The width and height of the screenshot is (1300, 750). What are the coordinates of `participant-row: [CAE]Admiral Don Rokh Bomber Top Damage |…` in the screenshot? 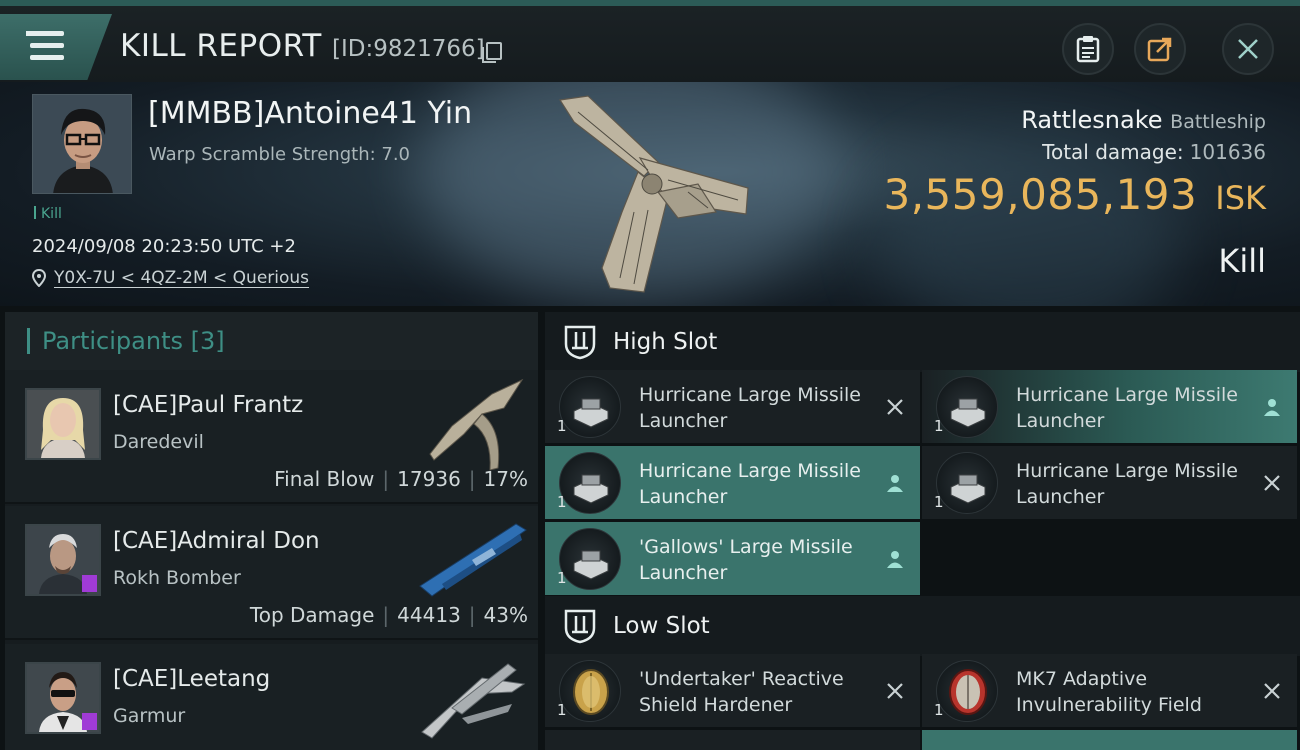 It's located at (271, 573).